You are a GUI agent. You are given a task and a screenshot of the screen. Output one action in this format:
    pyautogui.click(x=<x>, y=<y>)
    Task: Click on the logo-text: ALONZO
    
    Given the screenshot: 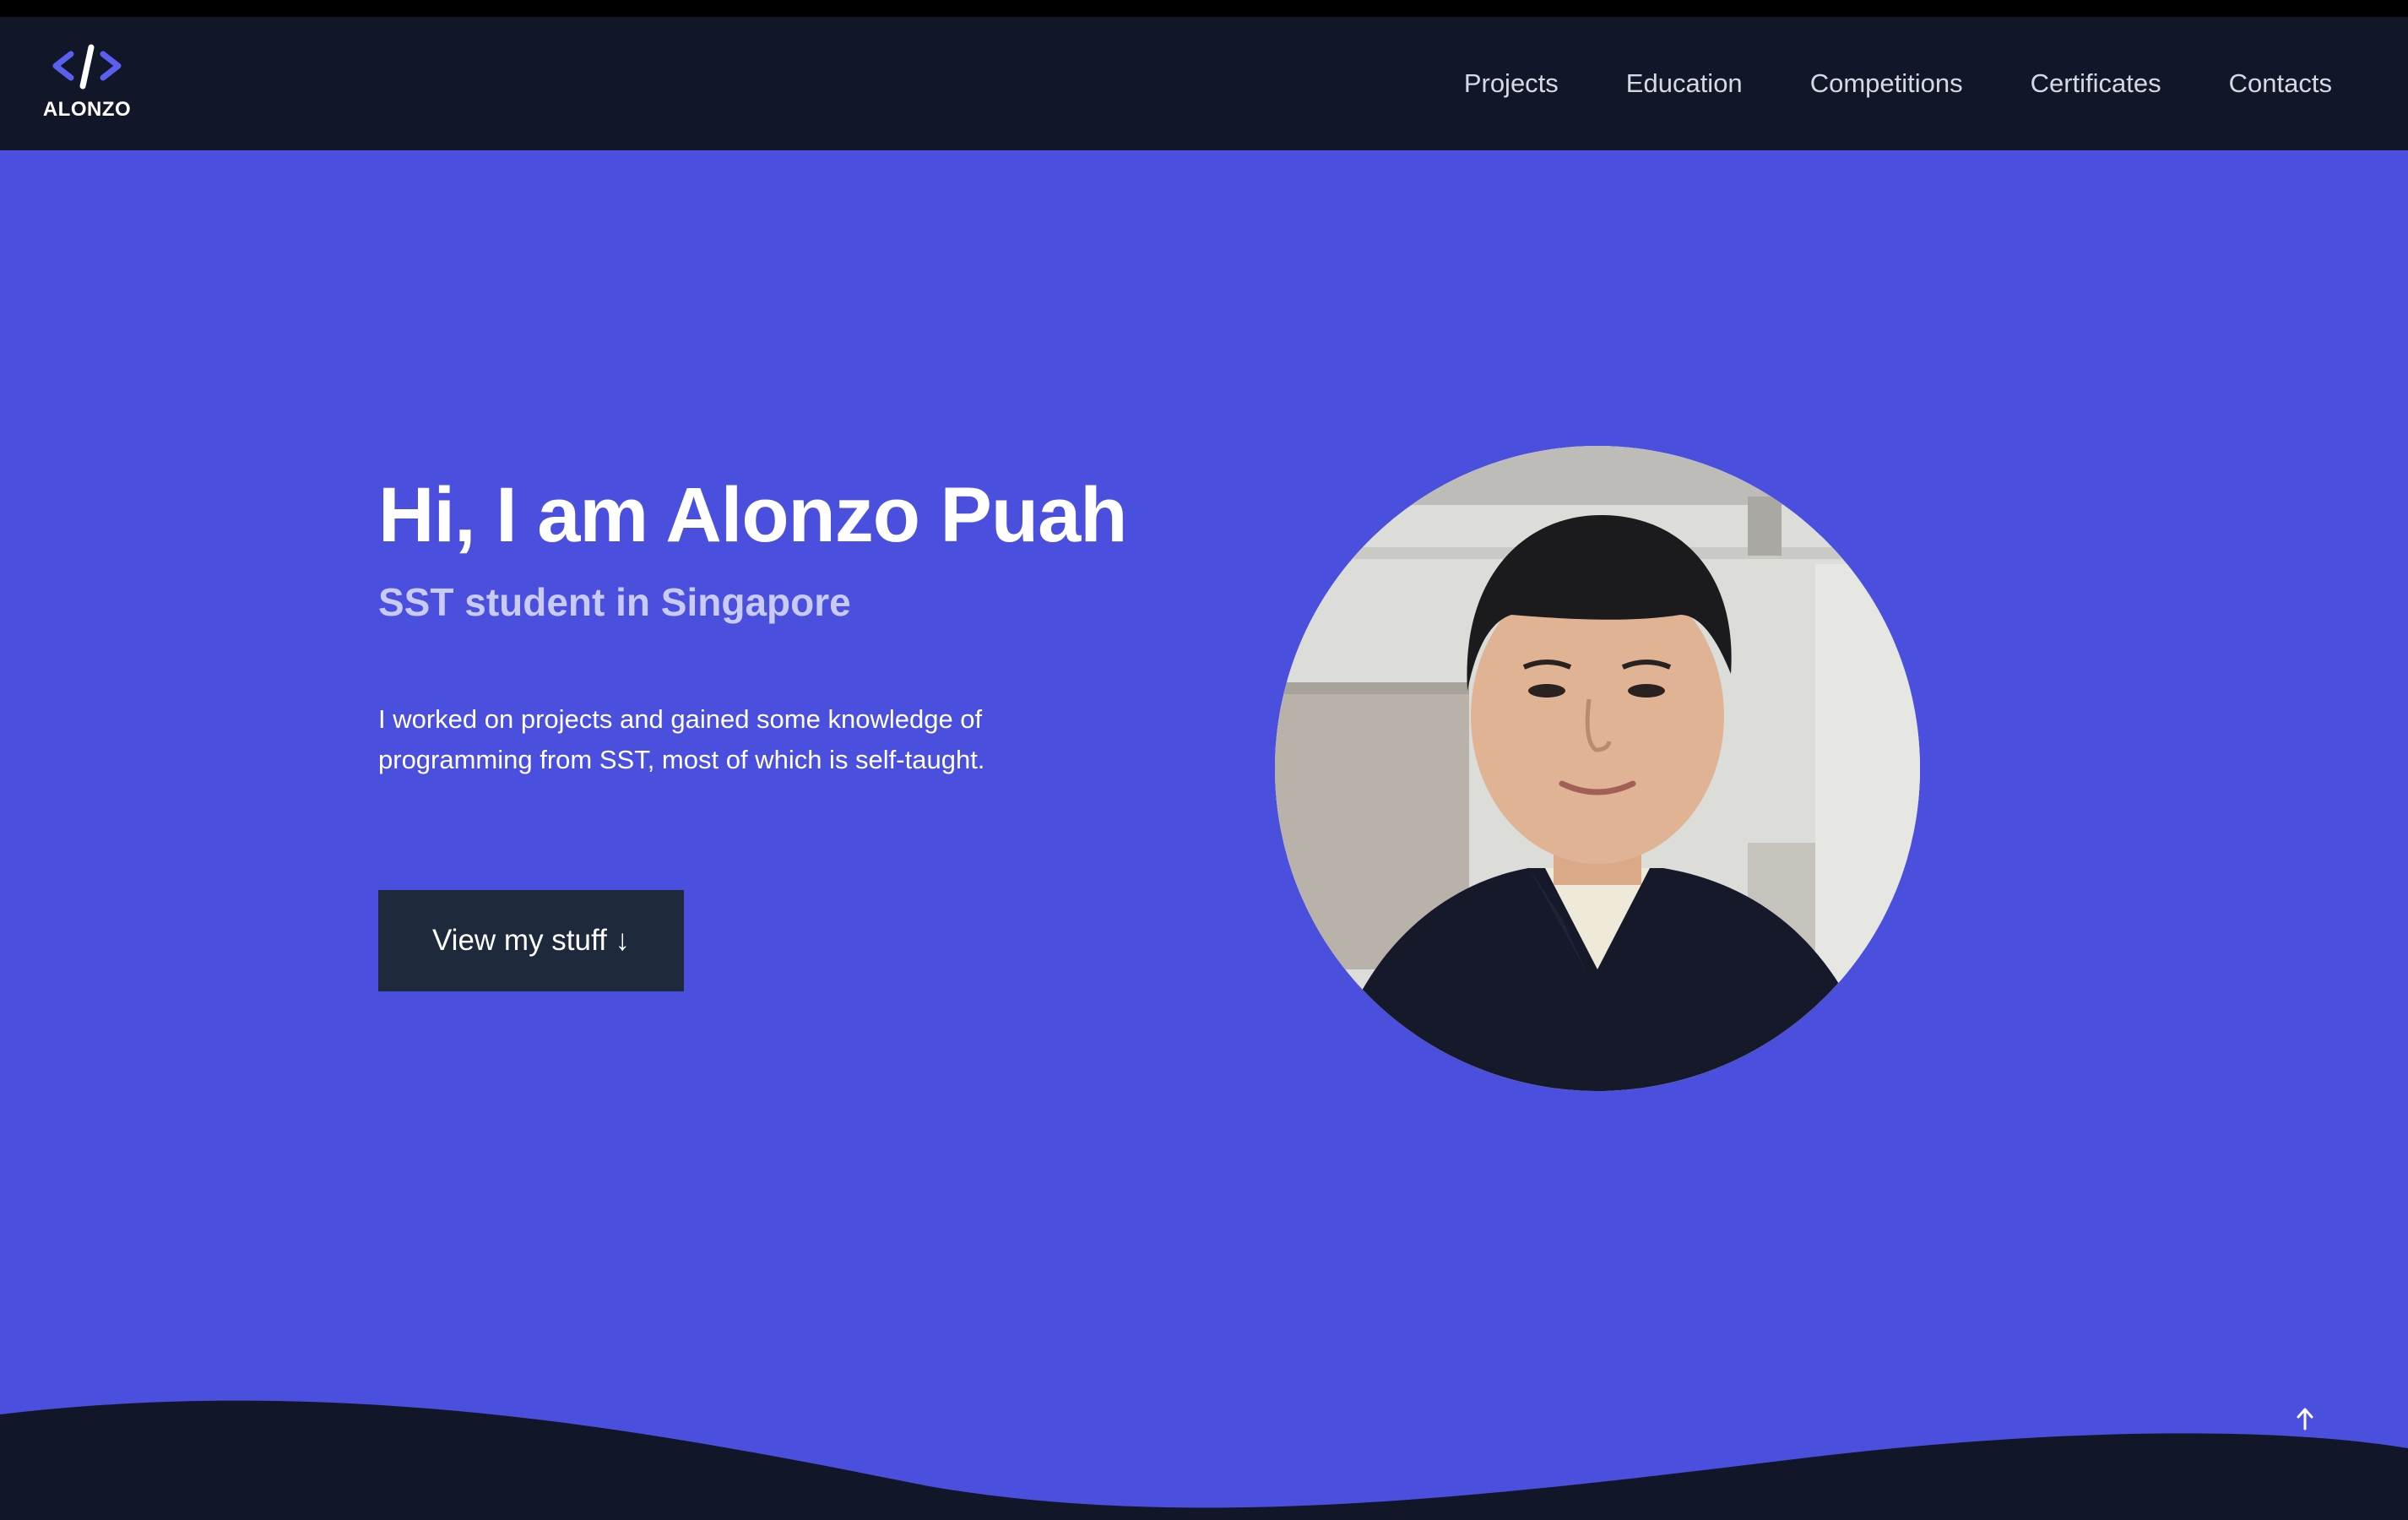 What is the action you would take?
    pyautogui.click(x=87, y=109)
    